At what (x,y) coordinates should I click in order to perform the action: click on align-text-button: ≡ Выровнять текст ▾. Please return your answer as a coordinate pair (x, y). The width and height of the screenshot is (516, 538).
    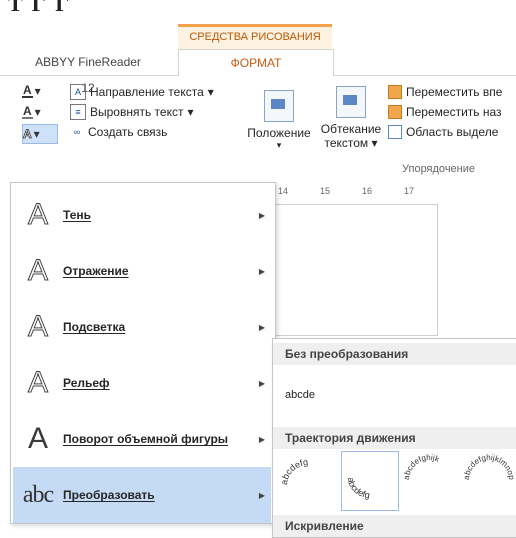
    Looking at the image, I should click on (155, 112).